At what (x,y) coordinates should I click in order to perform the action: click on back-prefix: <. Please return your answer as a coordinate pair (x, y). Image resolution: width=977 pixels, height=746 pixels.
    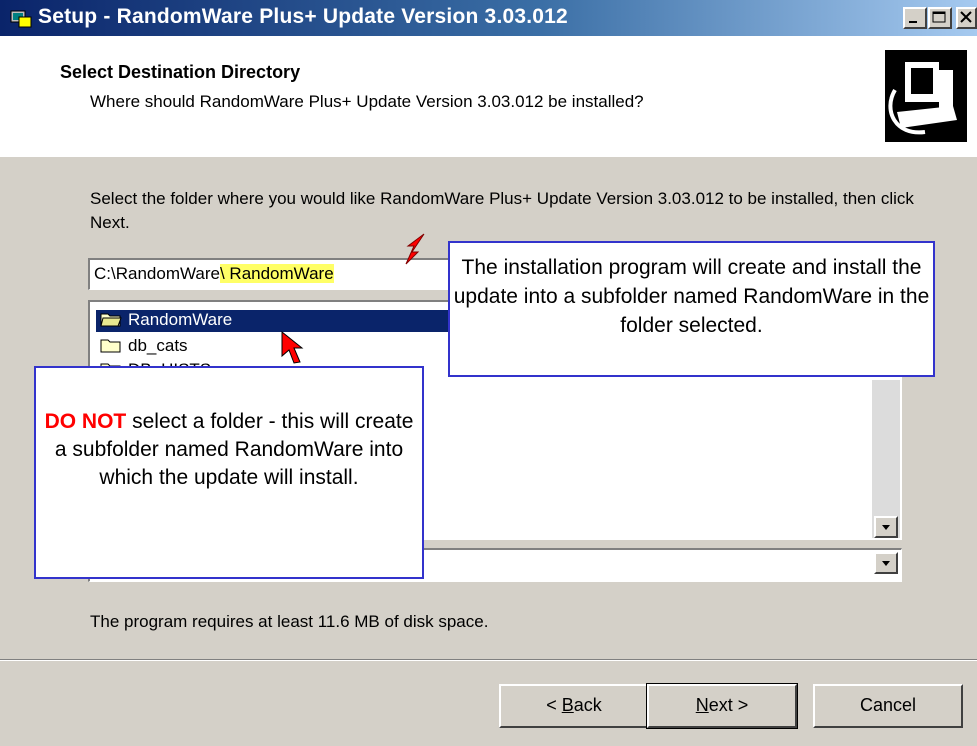
    Looking at the image, I should click on (554, 705).